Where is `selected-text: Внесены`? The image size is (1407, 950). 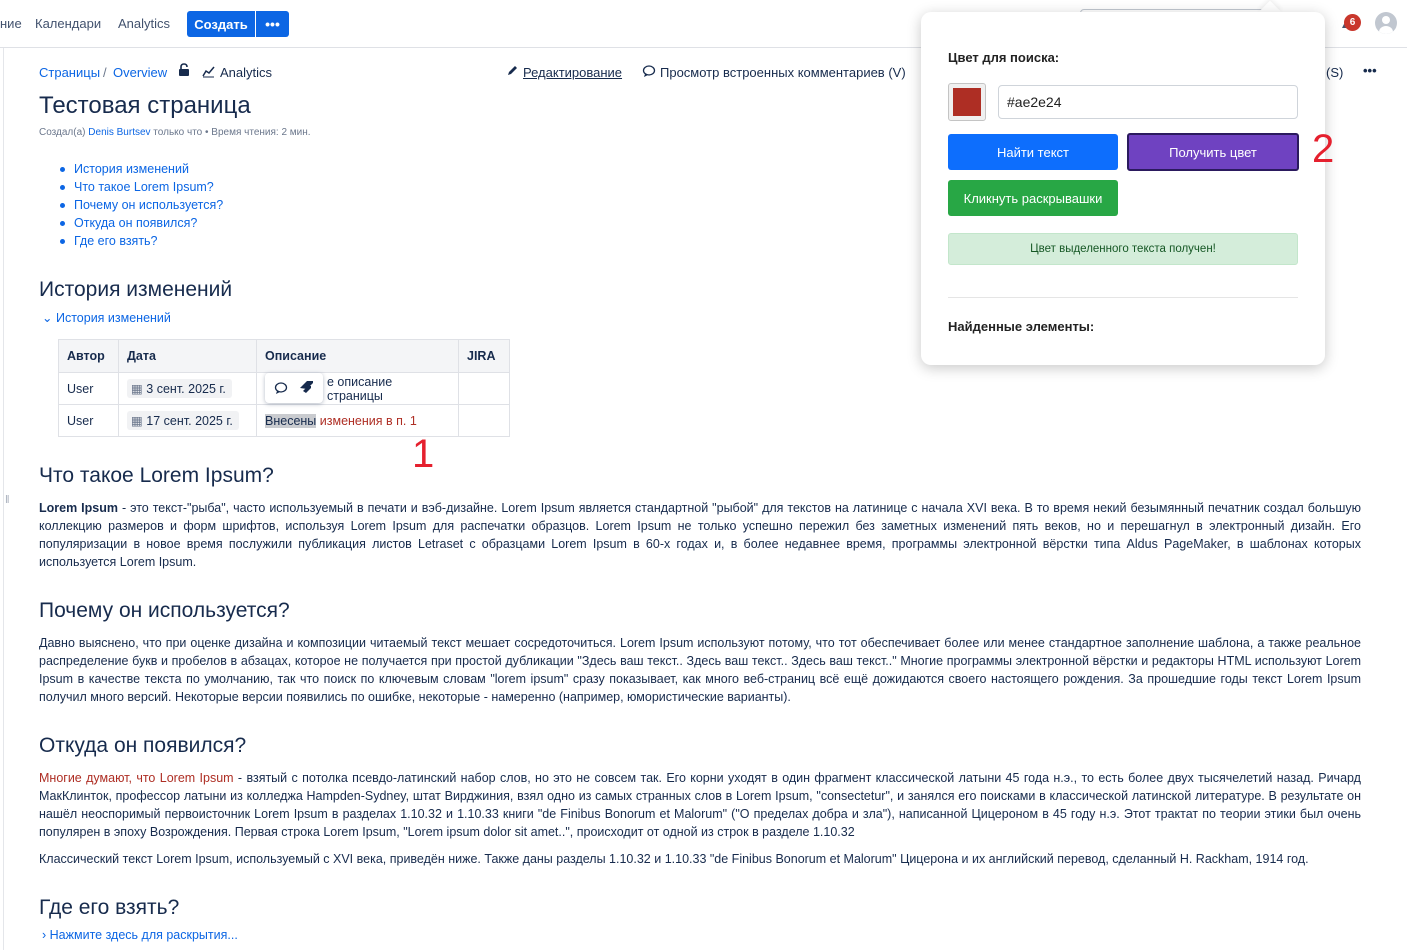 selected-text: Внесены is located at coordinates (291, 420).